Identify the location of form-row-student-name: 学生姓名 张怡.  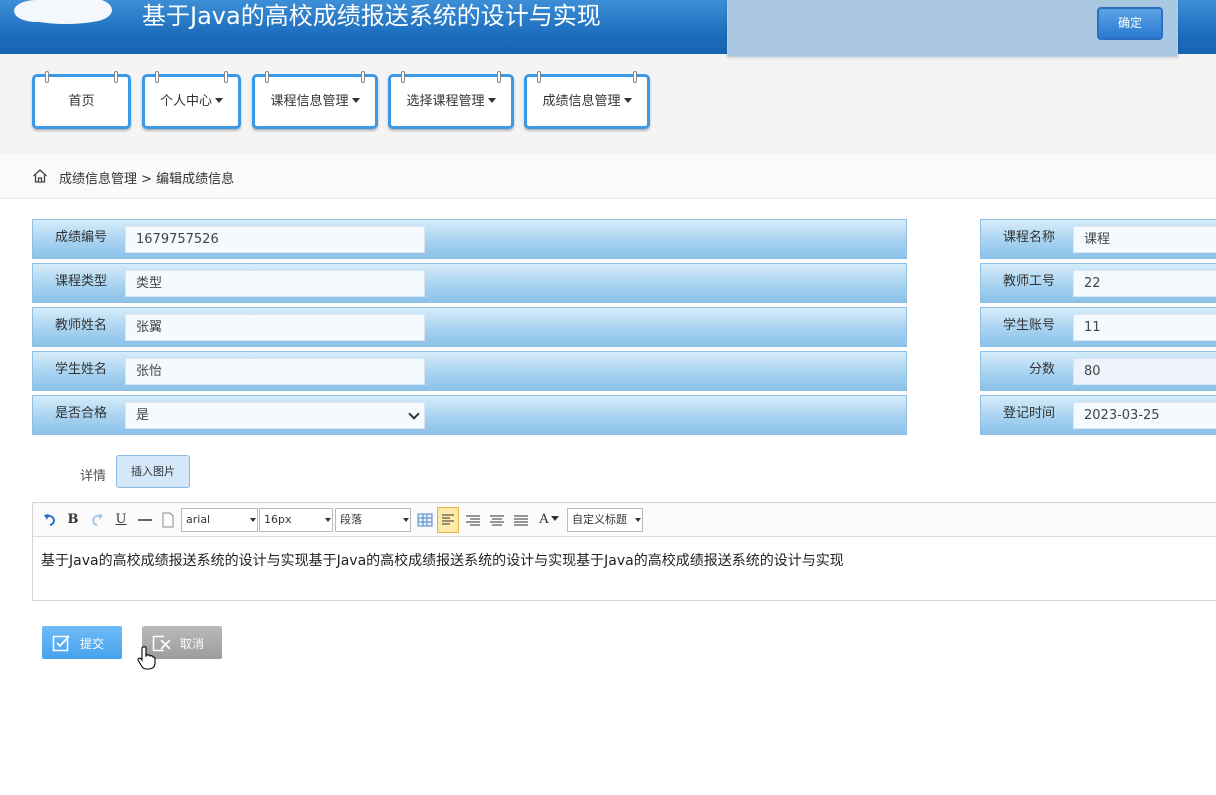
(469, 371).